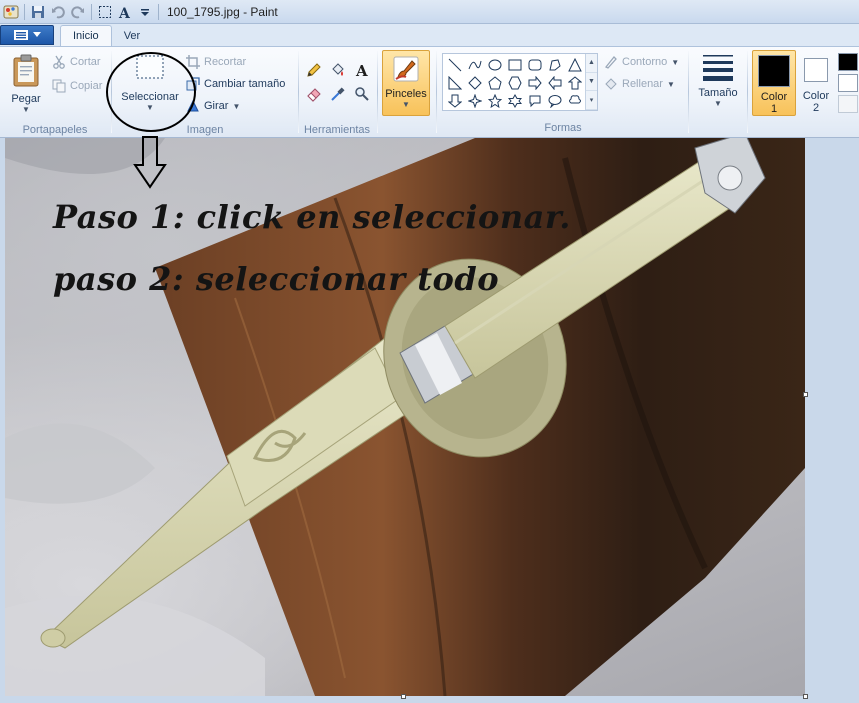 The width and height of the screenshot is (859, 703). I want to click on right-arrow-shape-icon, so click(535, 83).